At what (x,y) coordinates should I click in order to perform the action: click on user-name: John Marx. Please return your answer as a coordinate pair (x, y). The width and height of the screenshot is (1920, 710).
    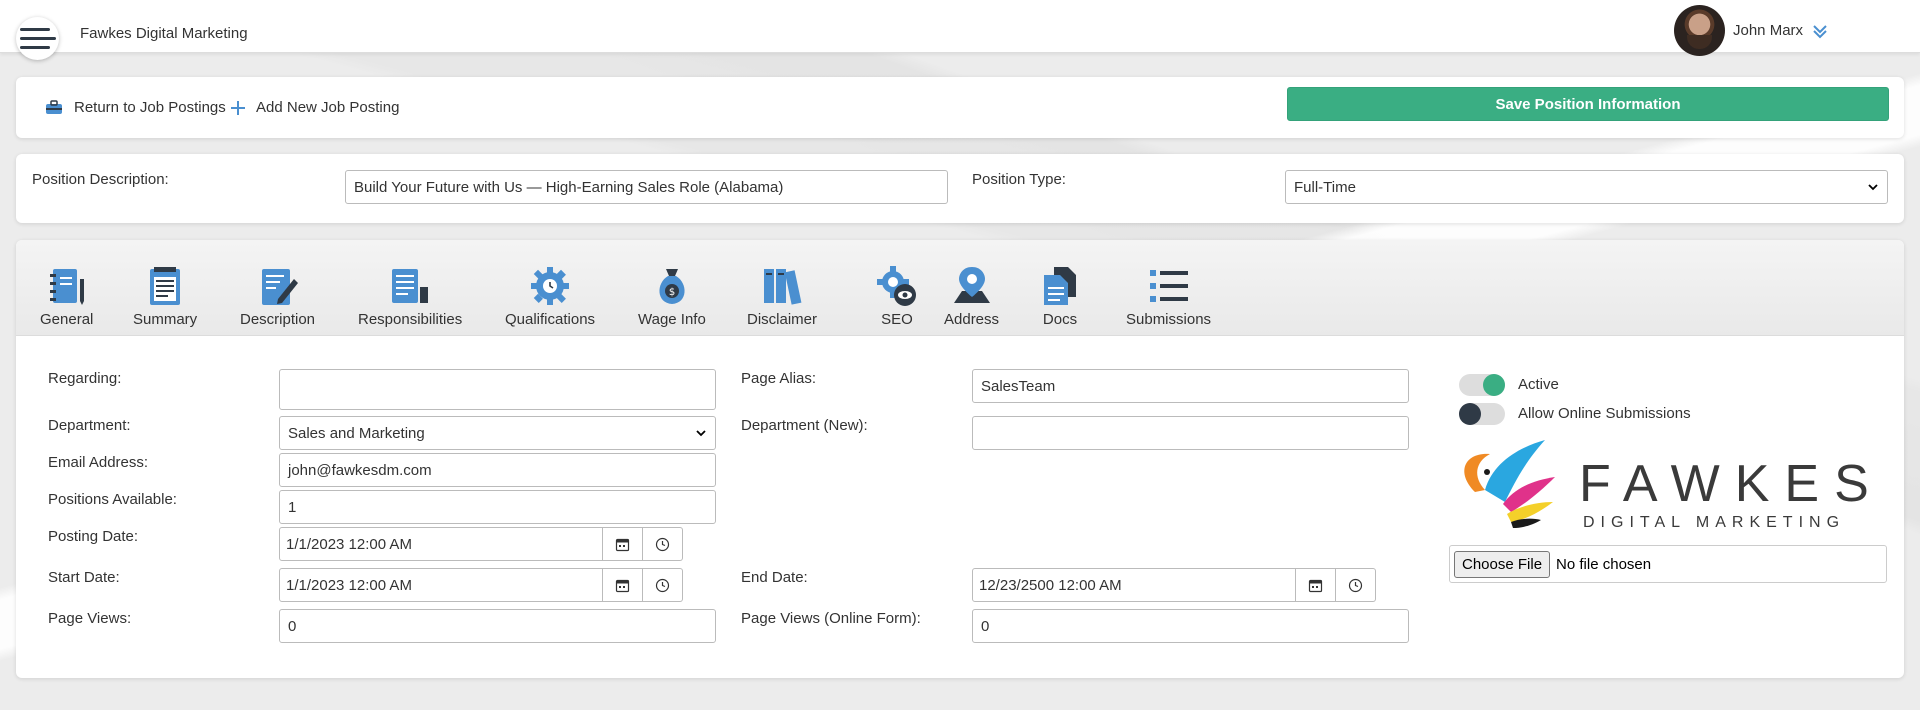
    Looking at the image, I should click on (1768, 30).